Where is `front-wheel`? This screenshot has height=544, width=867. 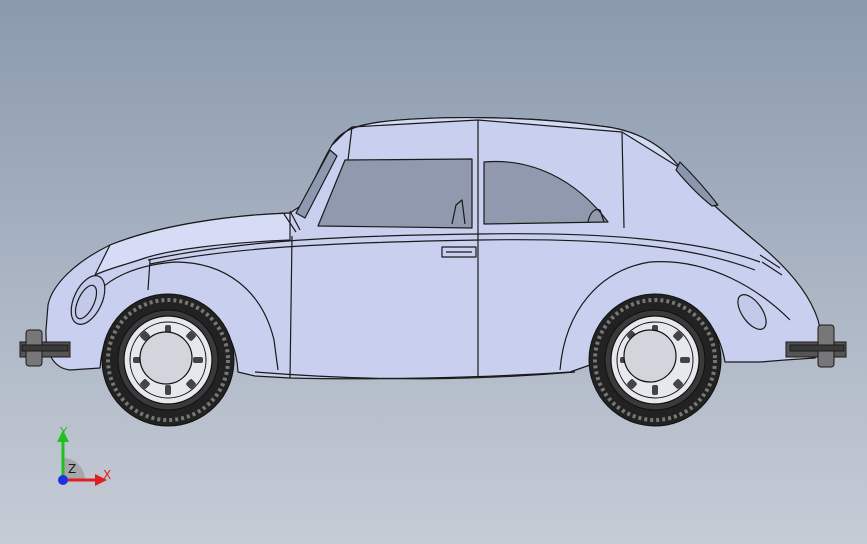
front-wheel is located at coordinates (168, 360).